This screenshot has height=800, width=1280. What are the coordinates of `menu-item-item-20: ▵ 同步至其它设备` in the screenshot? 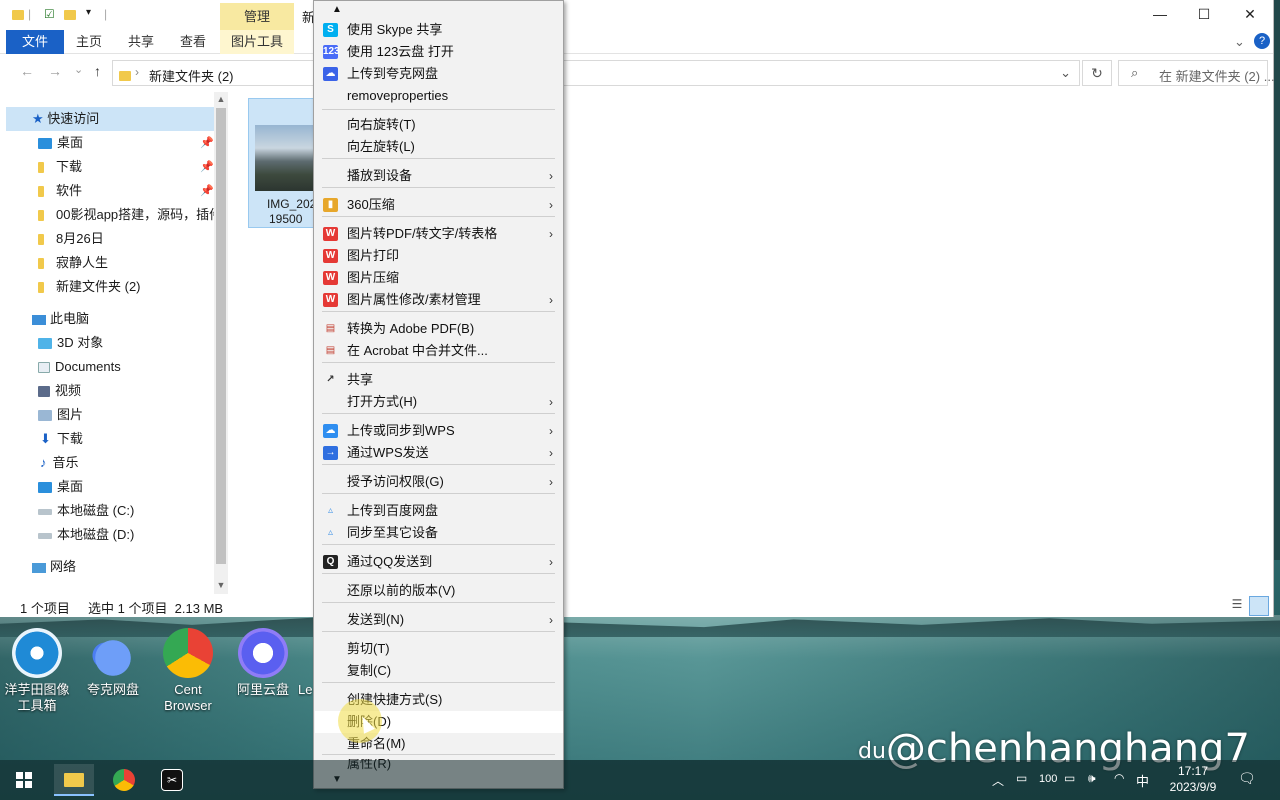 It's located at (439, 533).